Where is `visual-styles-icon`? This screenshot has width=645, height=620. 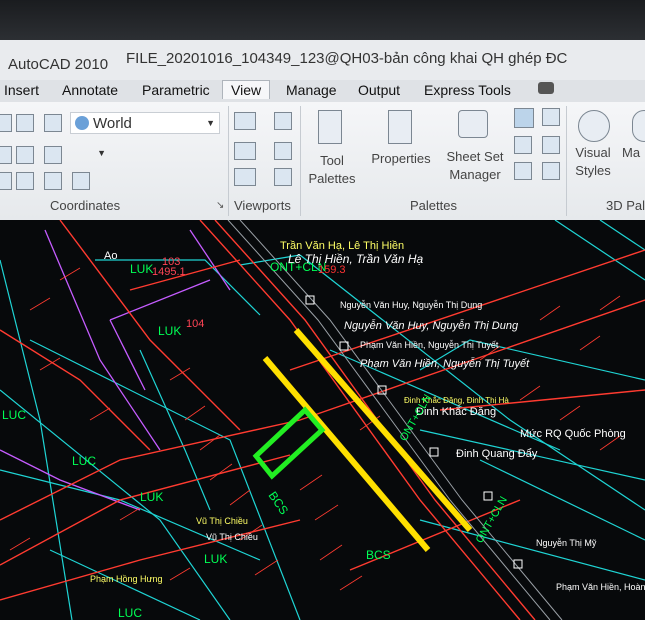
visual-styles-icon is located at coordinates (594, 126).